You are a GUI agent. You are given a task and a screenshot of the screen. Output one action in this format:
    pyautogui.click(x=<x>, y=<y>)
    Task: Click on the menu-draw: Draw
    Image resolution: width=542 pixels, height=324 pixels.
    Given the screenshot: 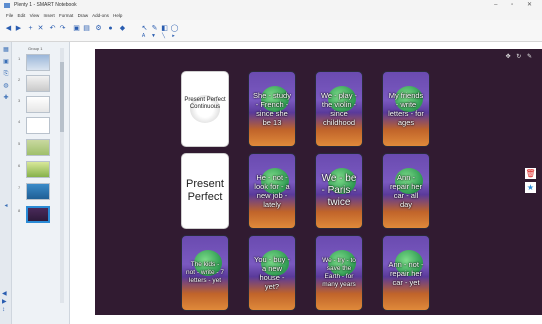 What is the action you would take?
    pyautogui.click(x=83, y=15)
    